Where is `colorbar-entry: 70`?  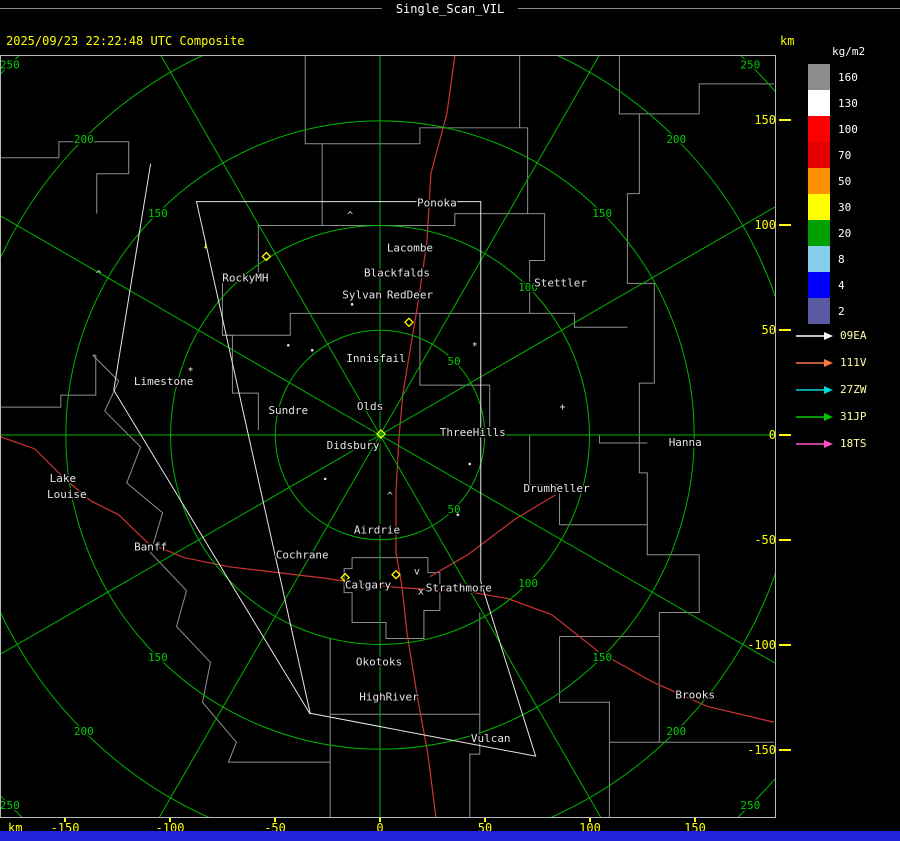
colorbar-entry: 70 is located at coordinates (833, 155).